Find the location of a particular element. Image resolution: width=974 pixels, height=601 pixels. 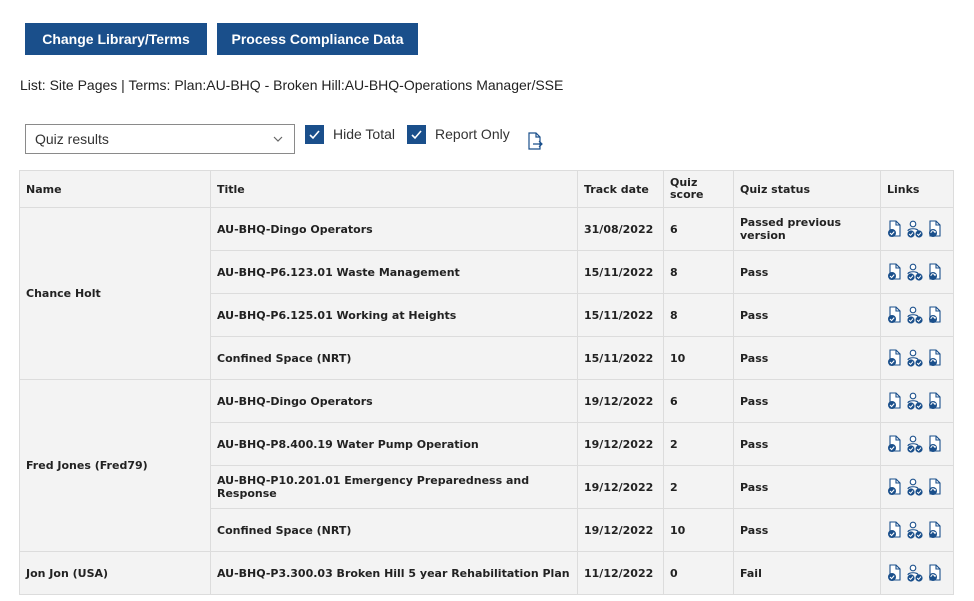

report-only-checkbox is located at coordinates (417, 134).